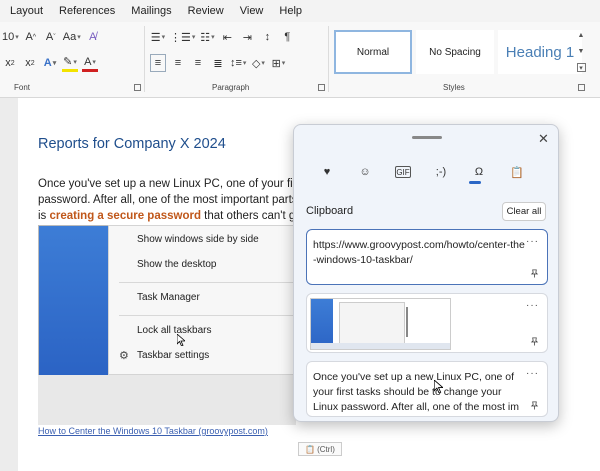  What do you see at coordinates (74, 301) in the screenshot?
I see `desktop-wallpaper` at bounding box center [74, 301].